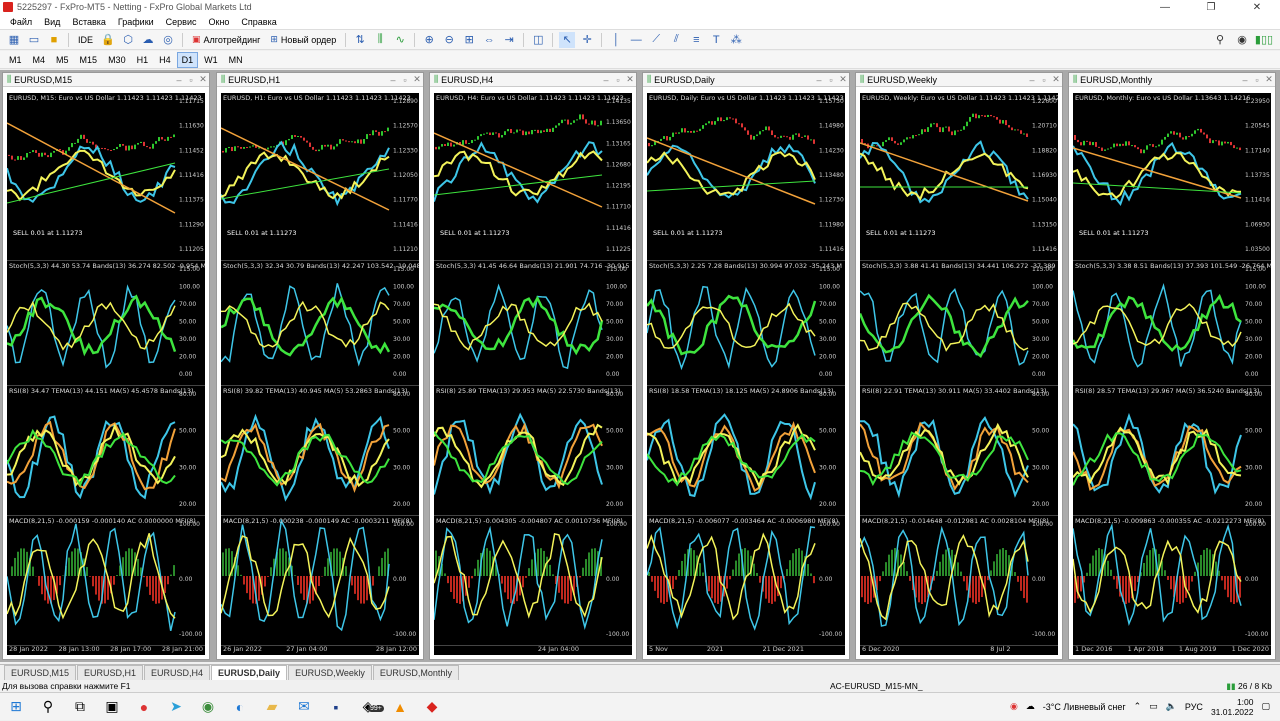 This screenshot has width=1280, height=721. I want to click on chart-window-header: ⫼EURUSD,Monthly–▫✕, so click(1172, 80).